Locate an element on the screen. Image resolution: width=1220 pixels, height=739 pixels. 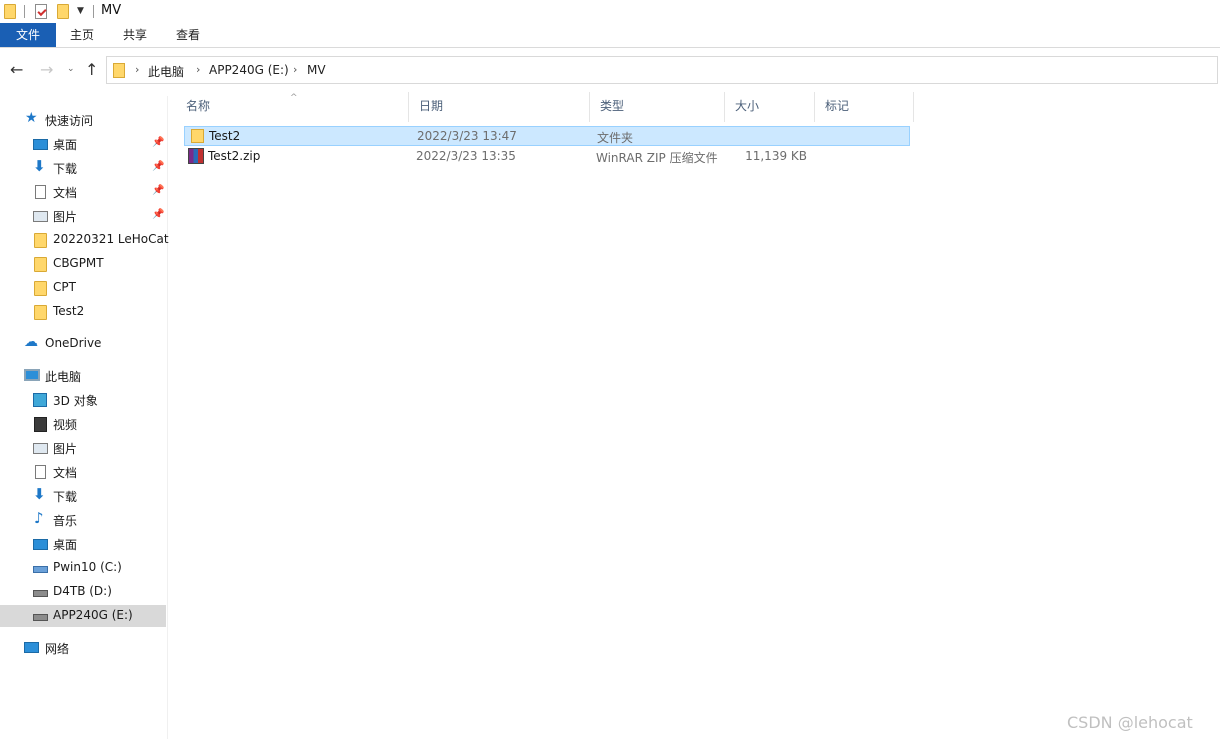
sidebar-item-drive-c: Pwin10 (C:) is located at coordinates (83, 568).